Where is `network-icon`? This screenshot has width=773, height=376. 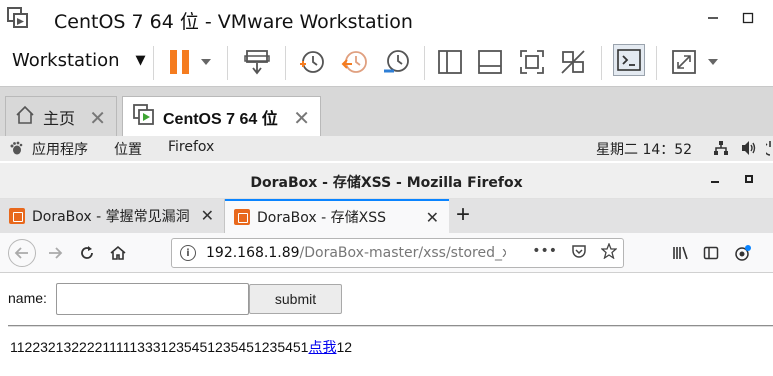 network-icon is located at coordinates (721, 150).